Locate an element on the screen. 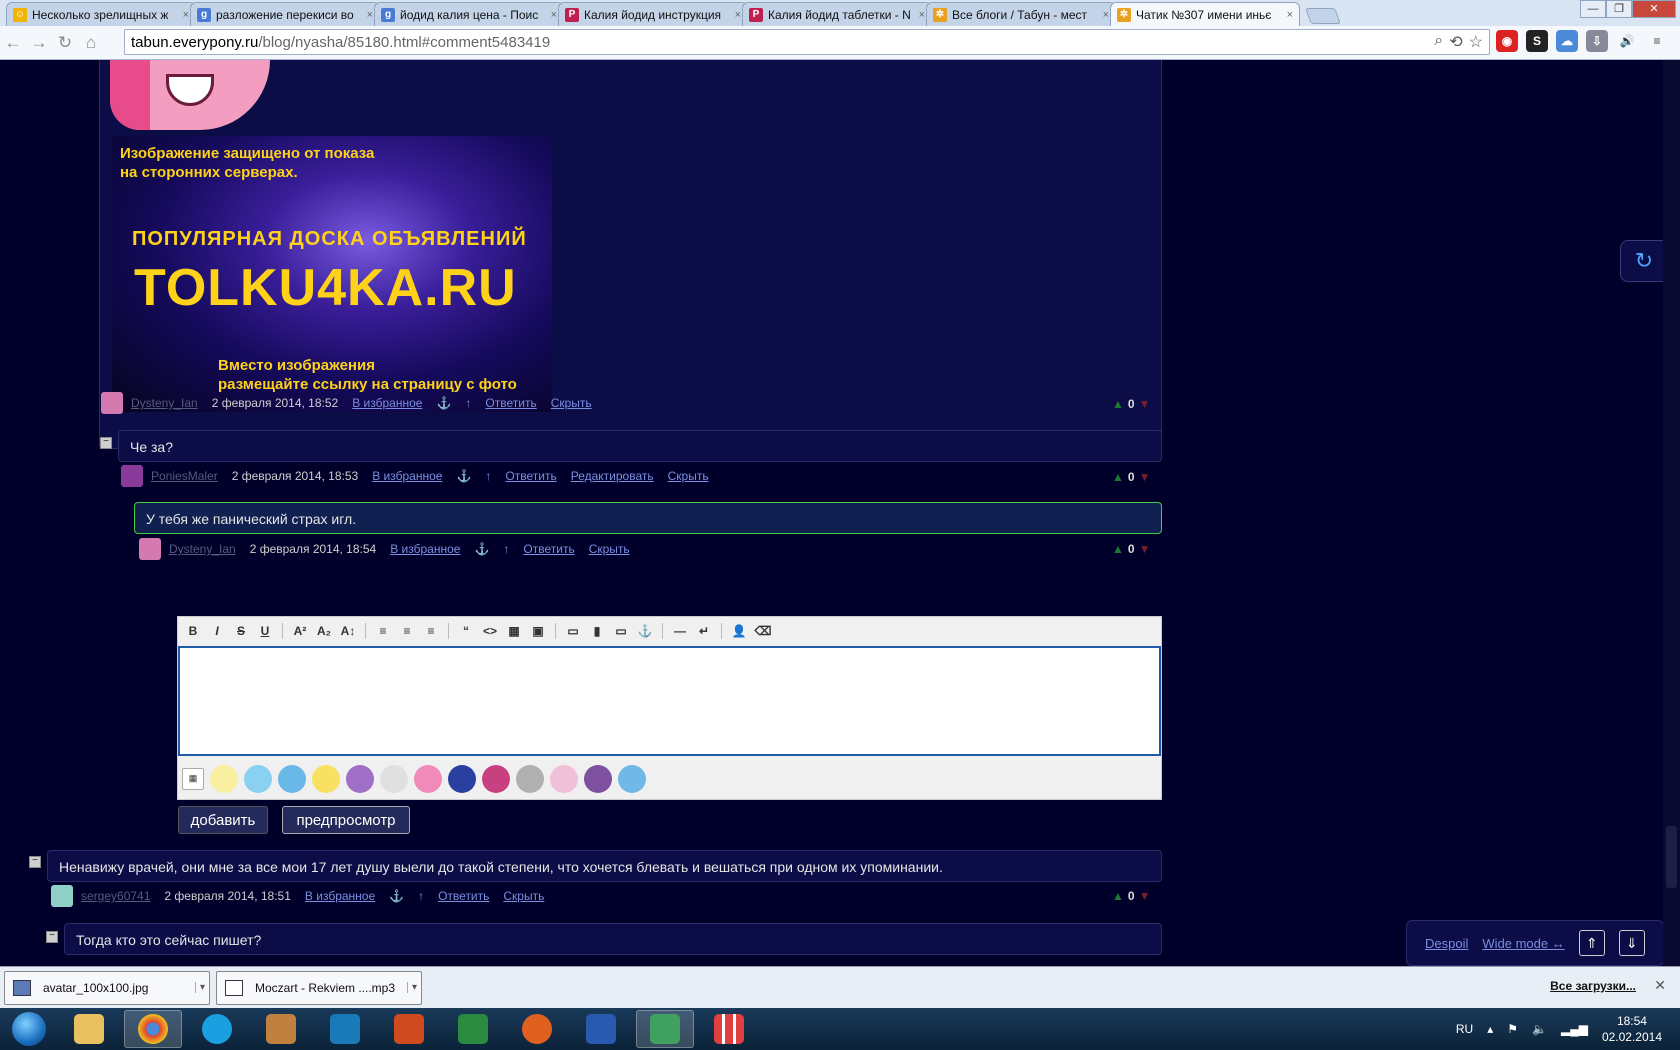  chevron-down-icon: ▾ is located at coordinates (414, 987).